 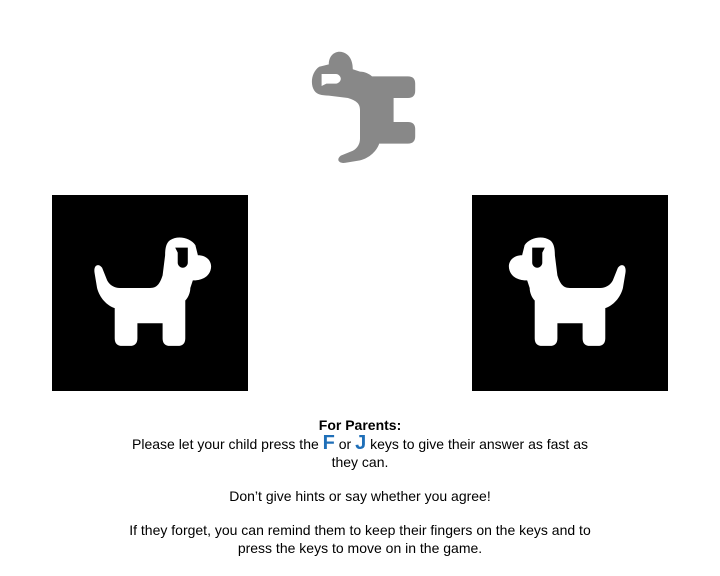 I want to click on rotated-dog-icon, so click(x=363, y=107).